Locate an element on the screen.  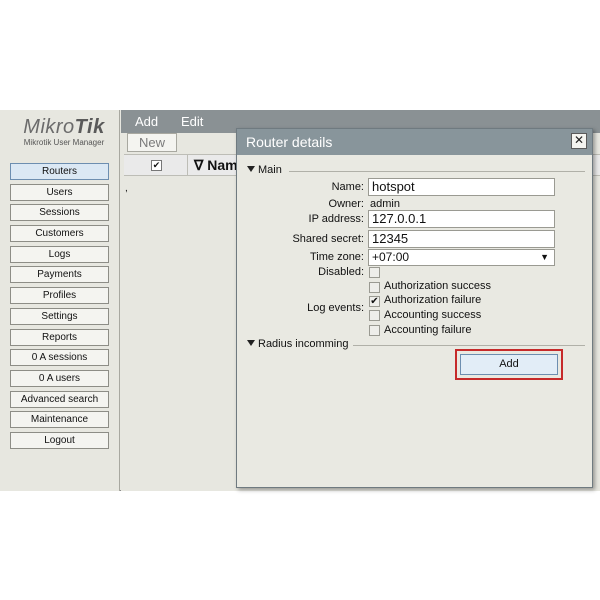
menu-edit: Edit is located at coordinates (192, 121).